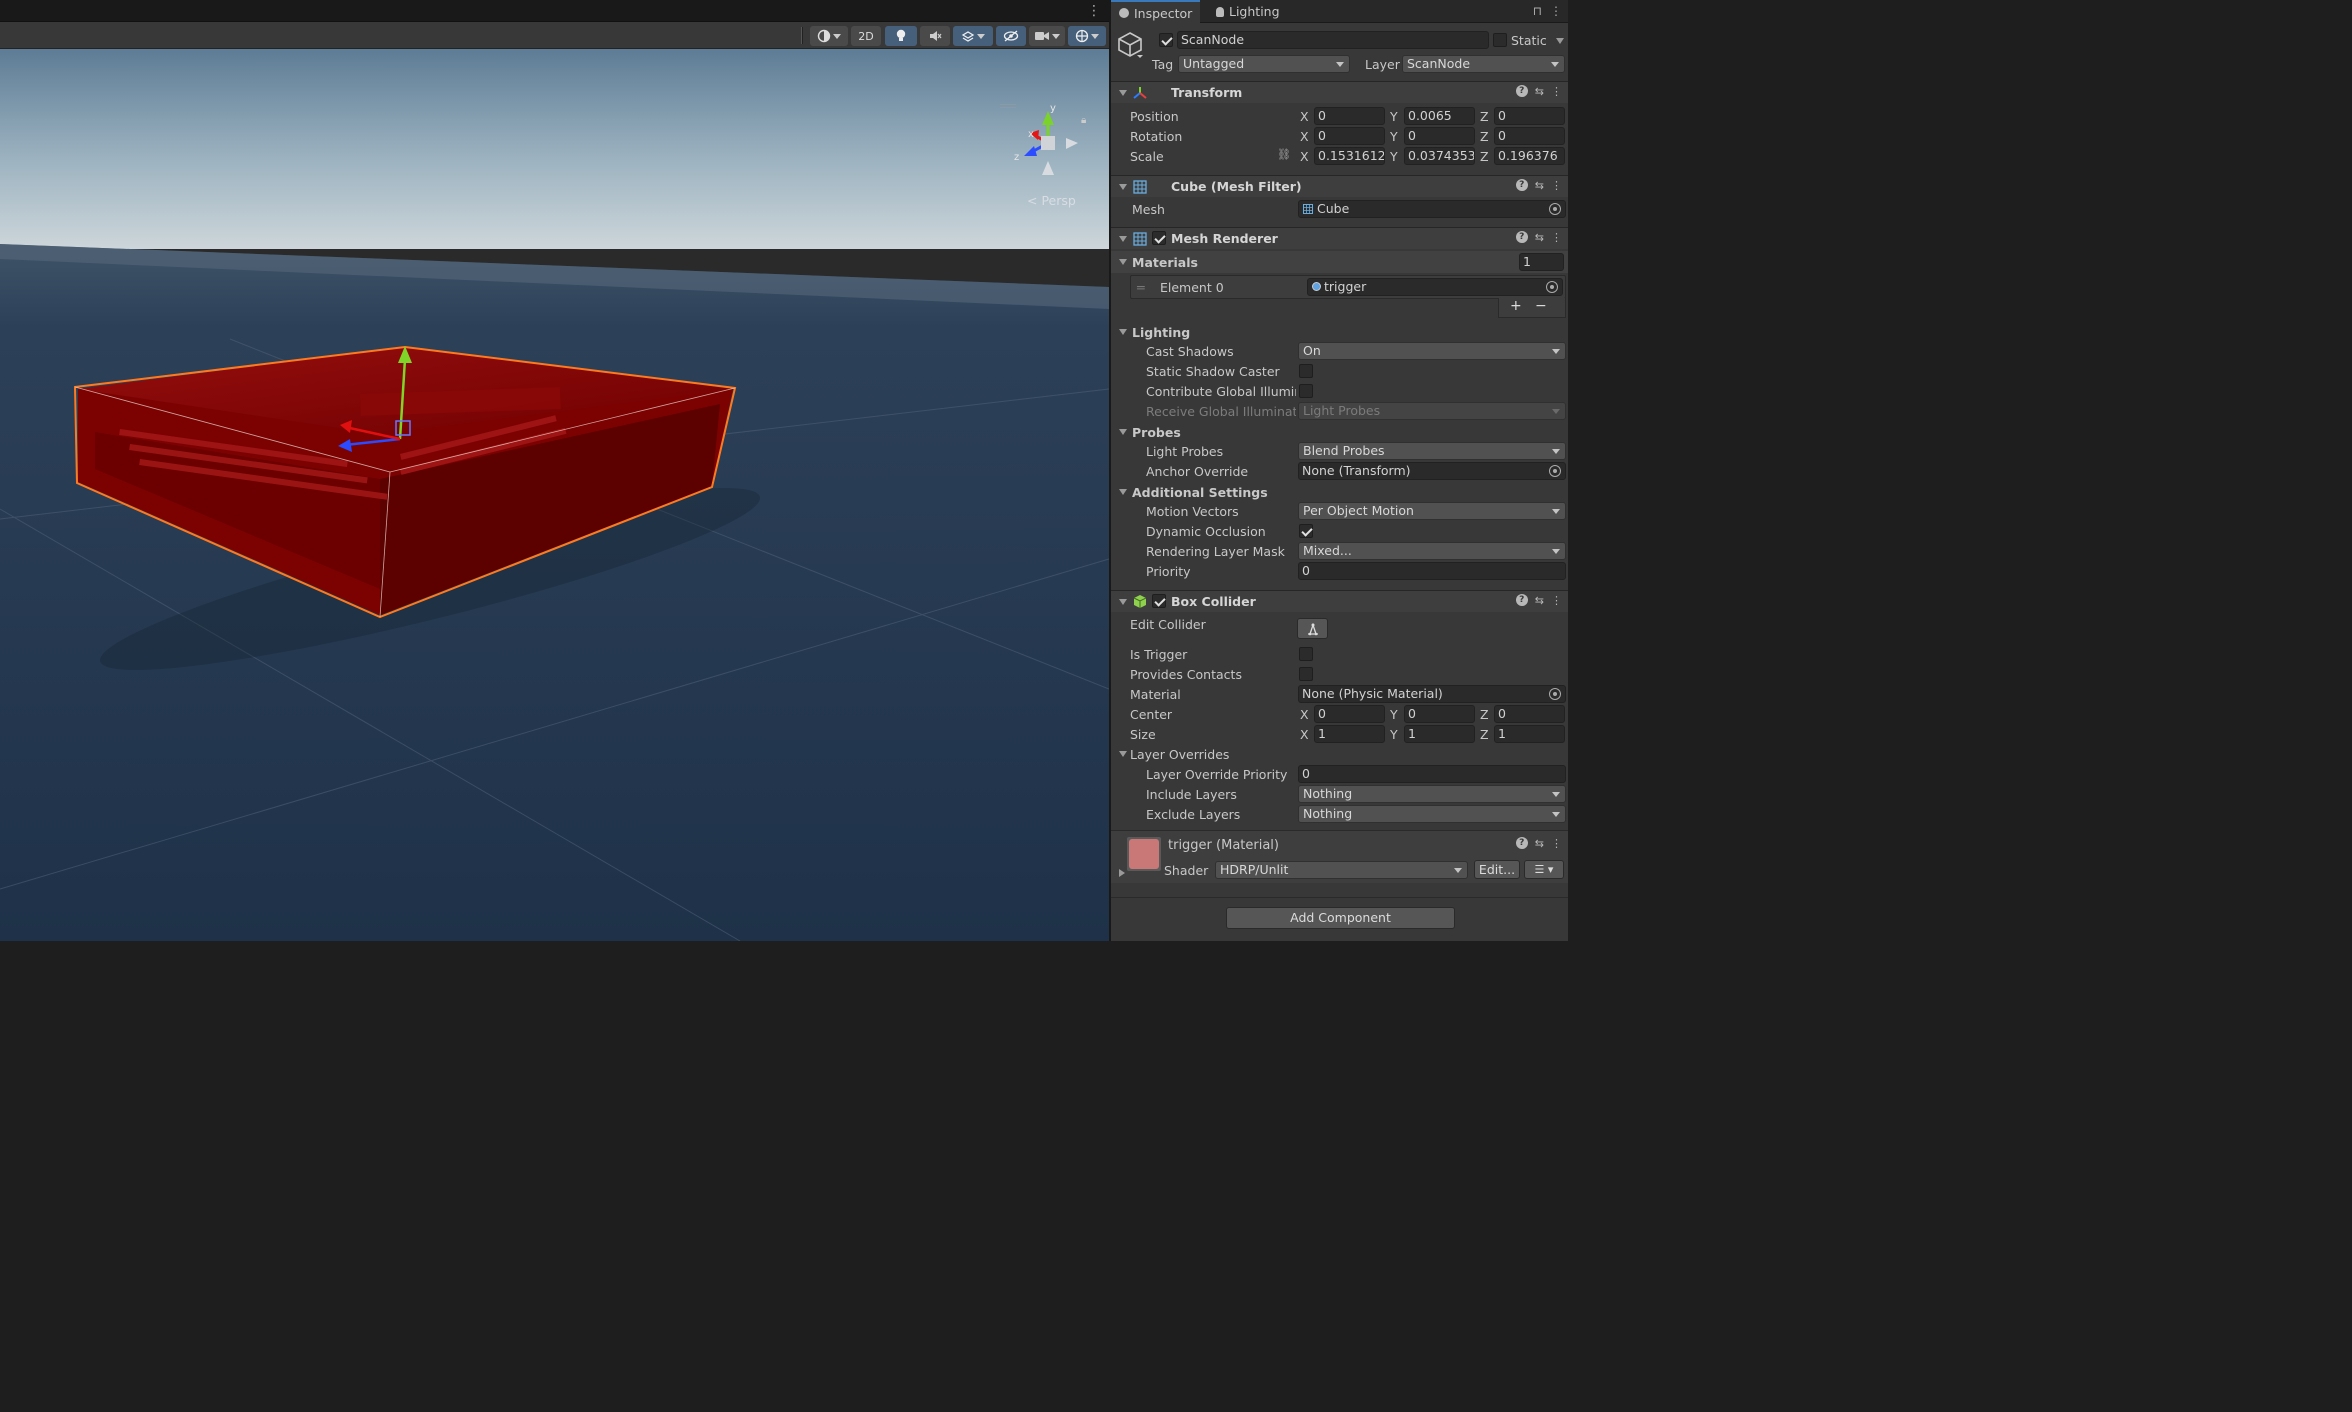  What do you see at coordinates (1166, 40) in the screenshot?
I see `active-toggle` at bounding box center [1166, 40].